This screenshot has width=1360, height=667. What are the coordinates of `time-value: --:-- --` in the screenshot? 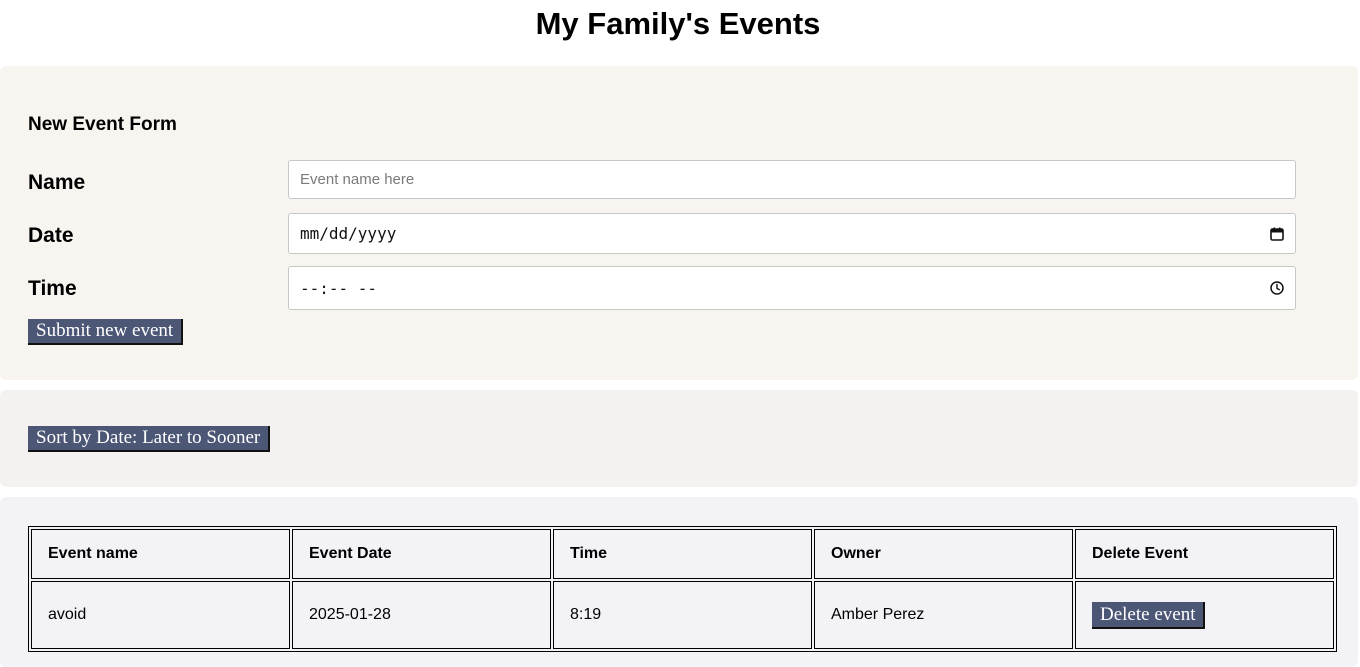 It's located at (339, 288).